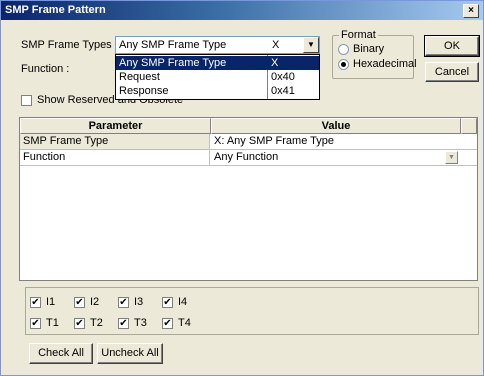 This screenshot has height=376, width=484. I want to click on option-code: X, so click(275, 63).